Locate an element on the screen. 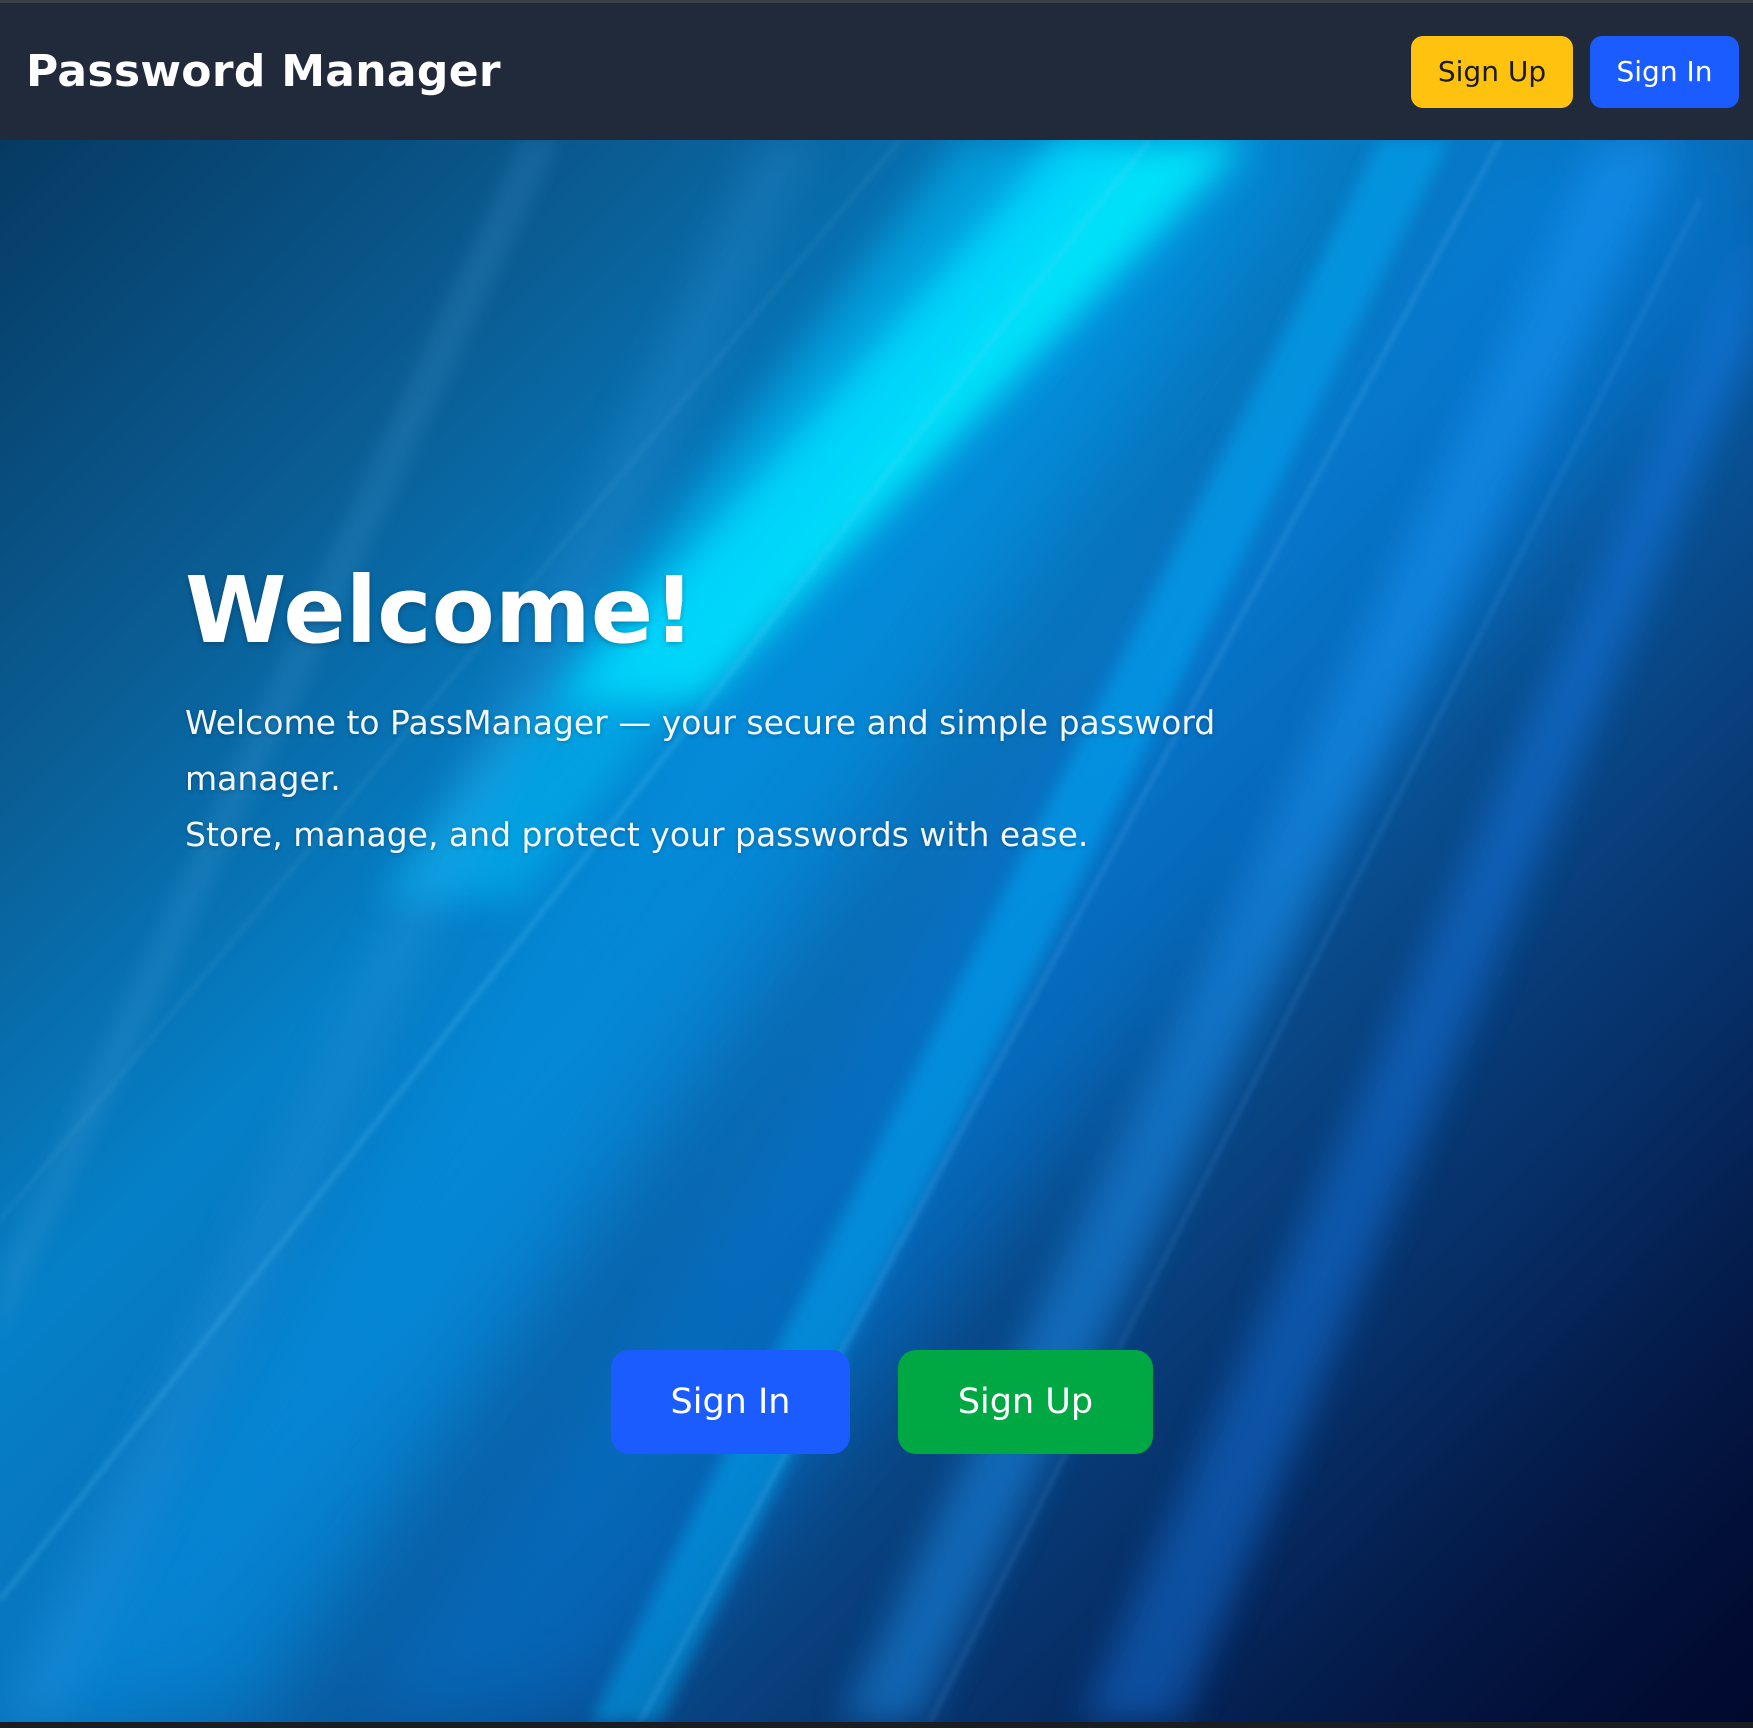  bottom-divider is located at coordinates (876, 1725).